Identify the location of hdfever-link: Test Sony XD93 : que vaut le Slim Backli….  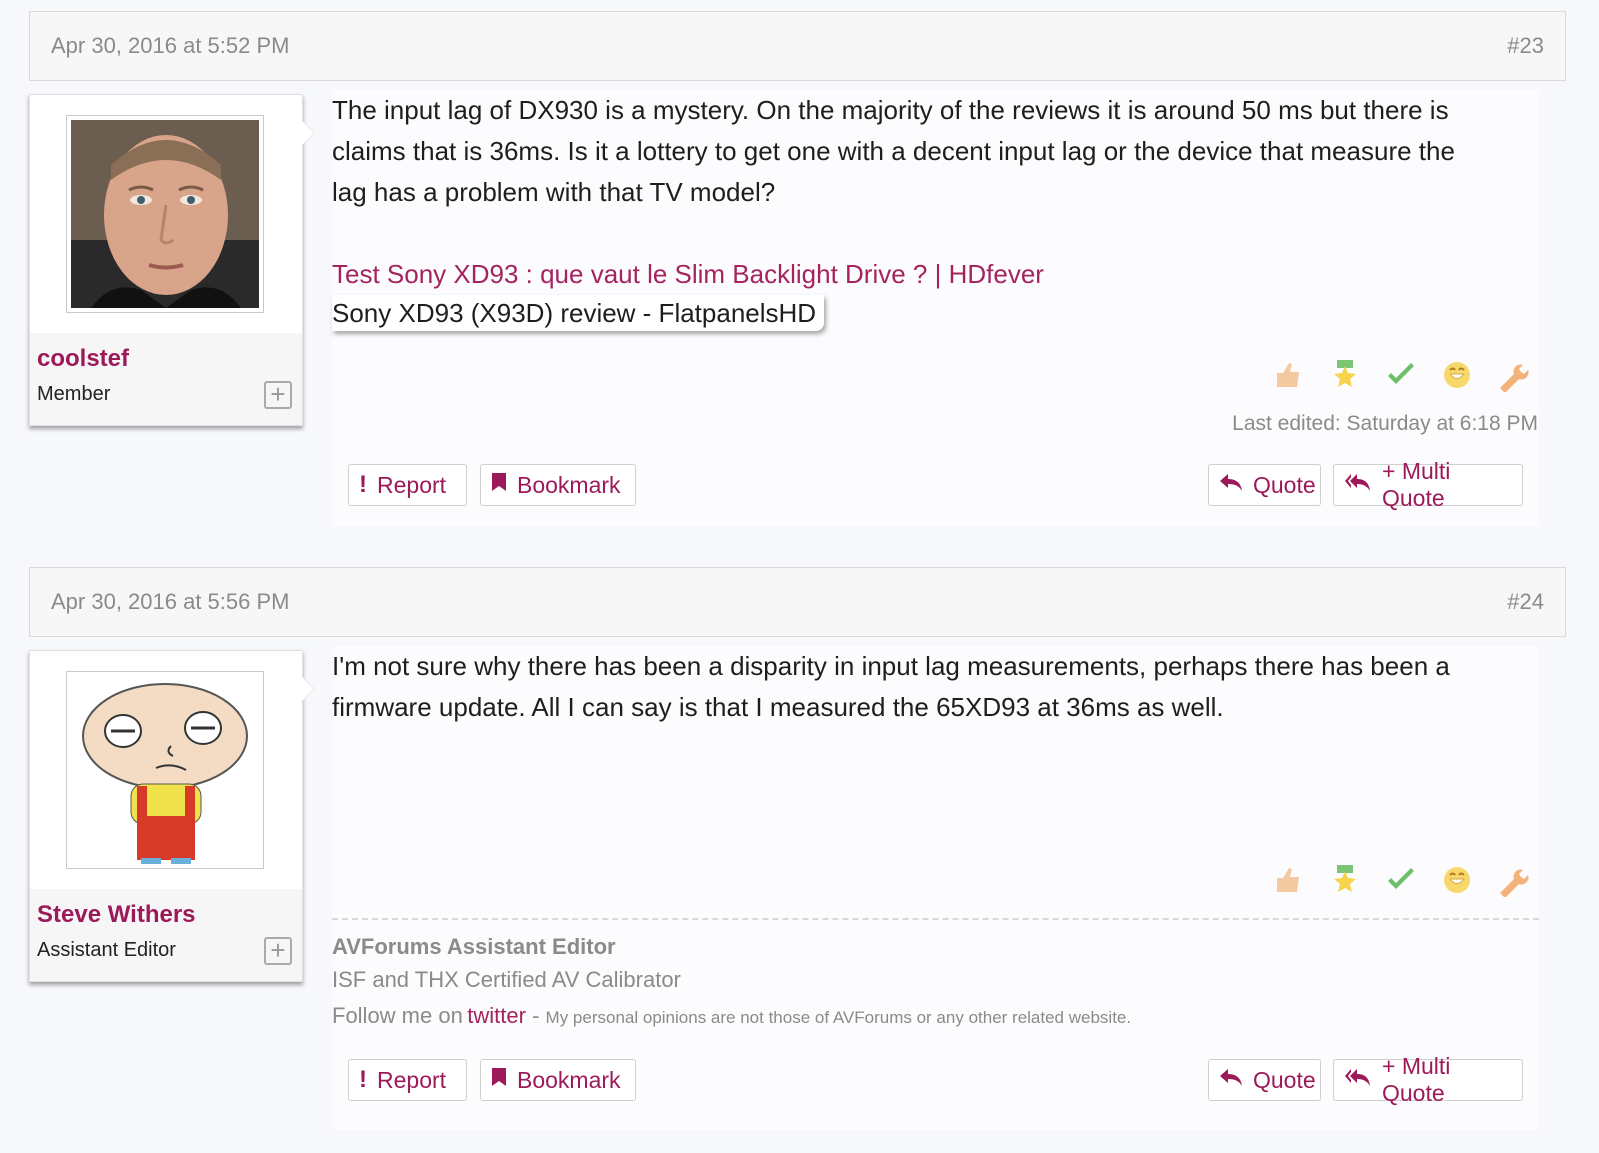
(935, 274).